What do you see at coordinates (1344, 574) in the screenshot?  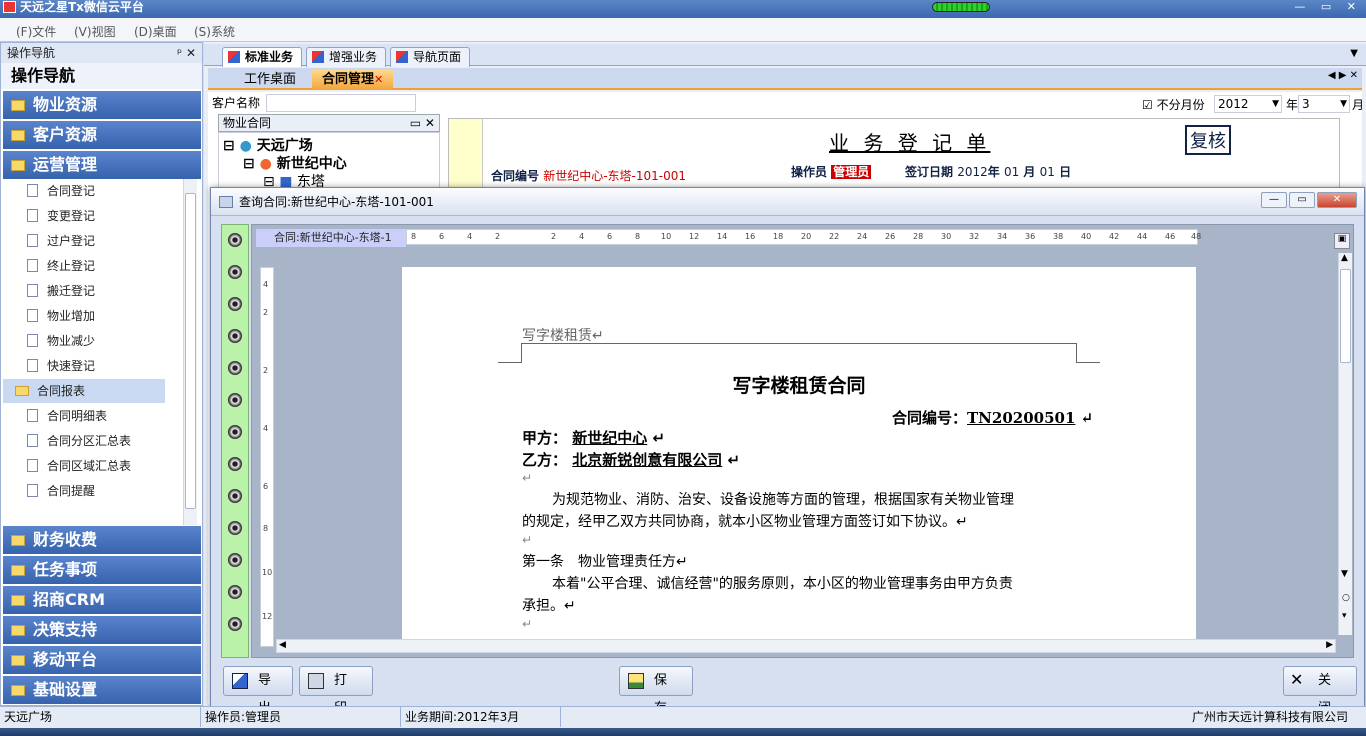 I see `scroll-down-icon: ▼` at bounding box center [1344, 574].